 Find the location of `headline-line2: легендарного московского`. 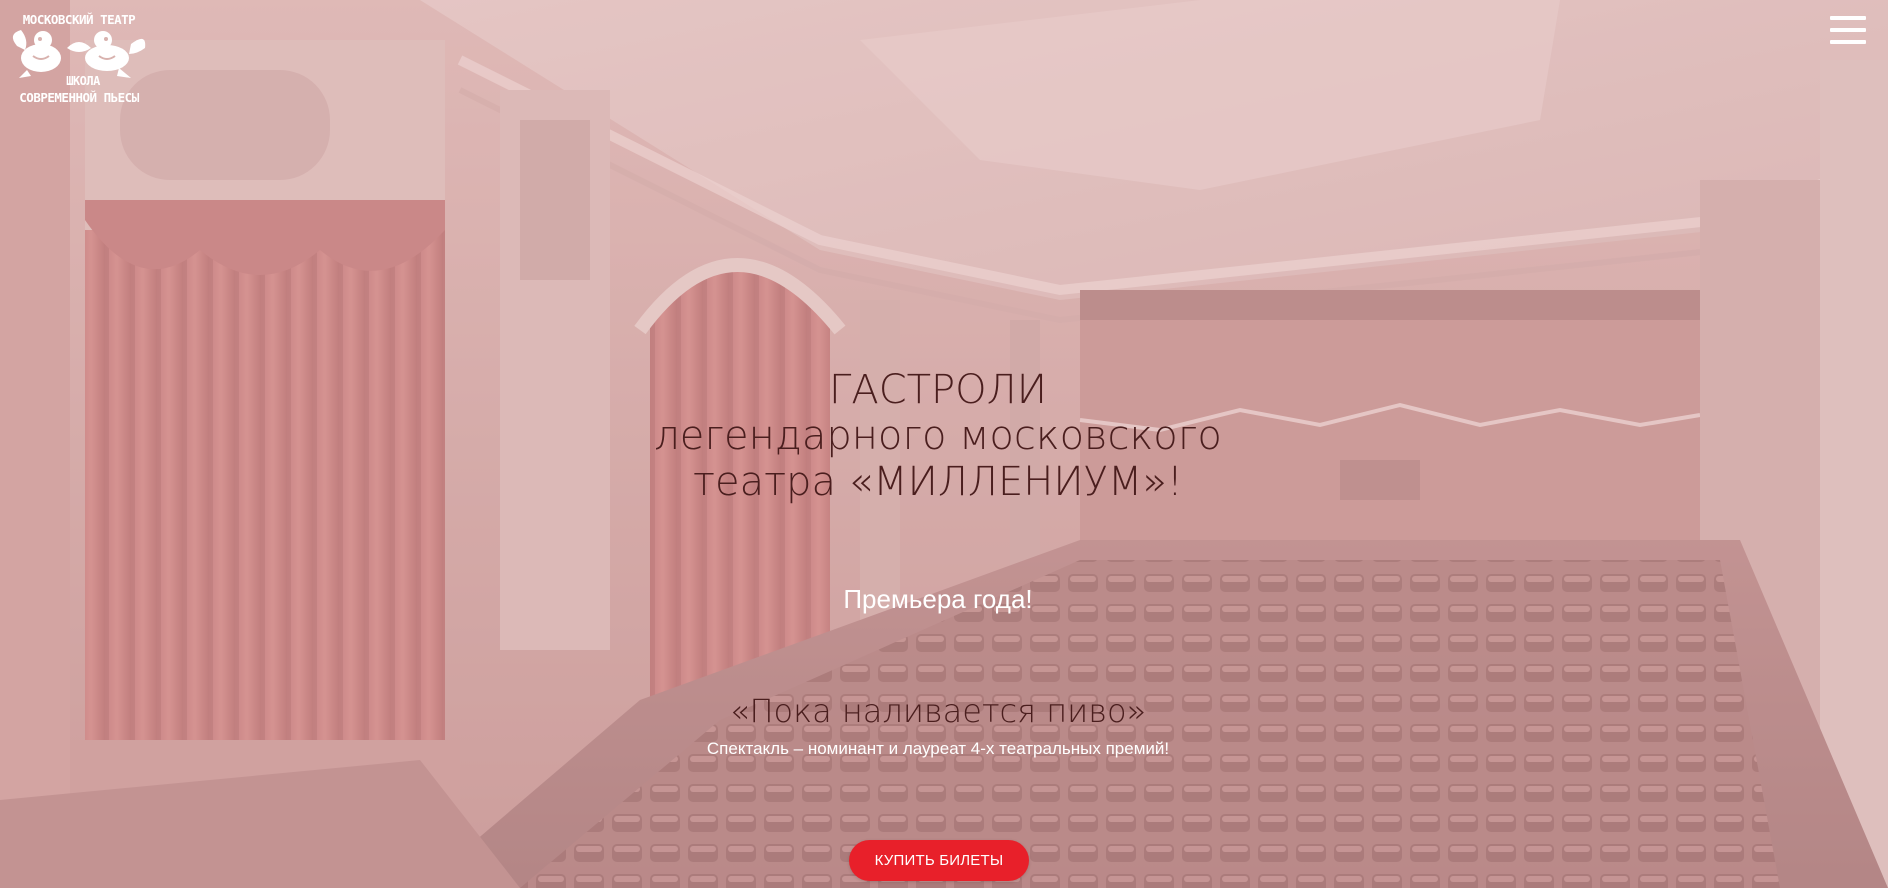

headline-line2: легендарного московского is located at coordinates (938, 436).